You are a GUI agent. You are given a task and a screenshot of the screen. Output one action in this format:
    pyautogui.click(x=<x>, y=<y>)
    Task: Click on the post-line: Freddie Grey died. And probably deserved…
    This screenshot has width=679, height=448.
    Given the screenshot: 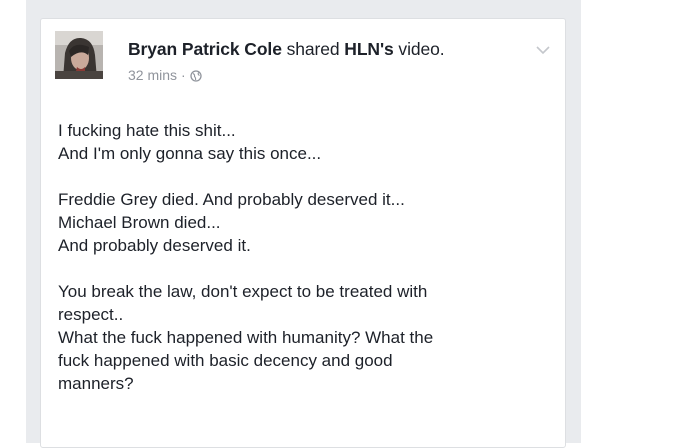 What is the action you would take?
    pyautogui.click(x=231, y=199)
    